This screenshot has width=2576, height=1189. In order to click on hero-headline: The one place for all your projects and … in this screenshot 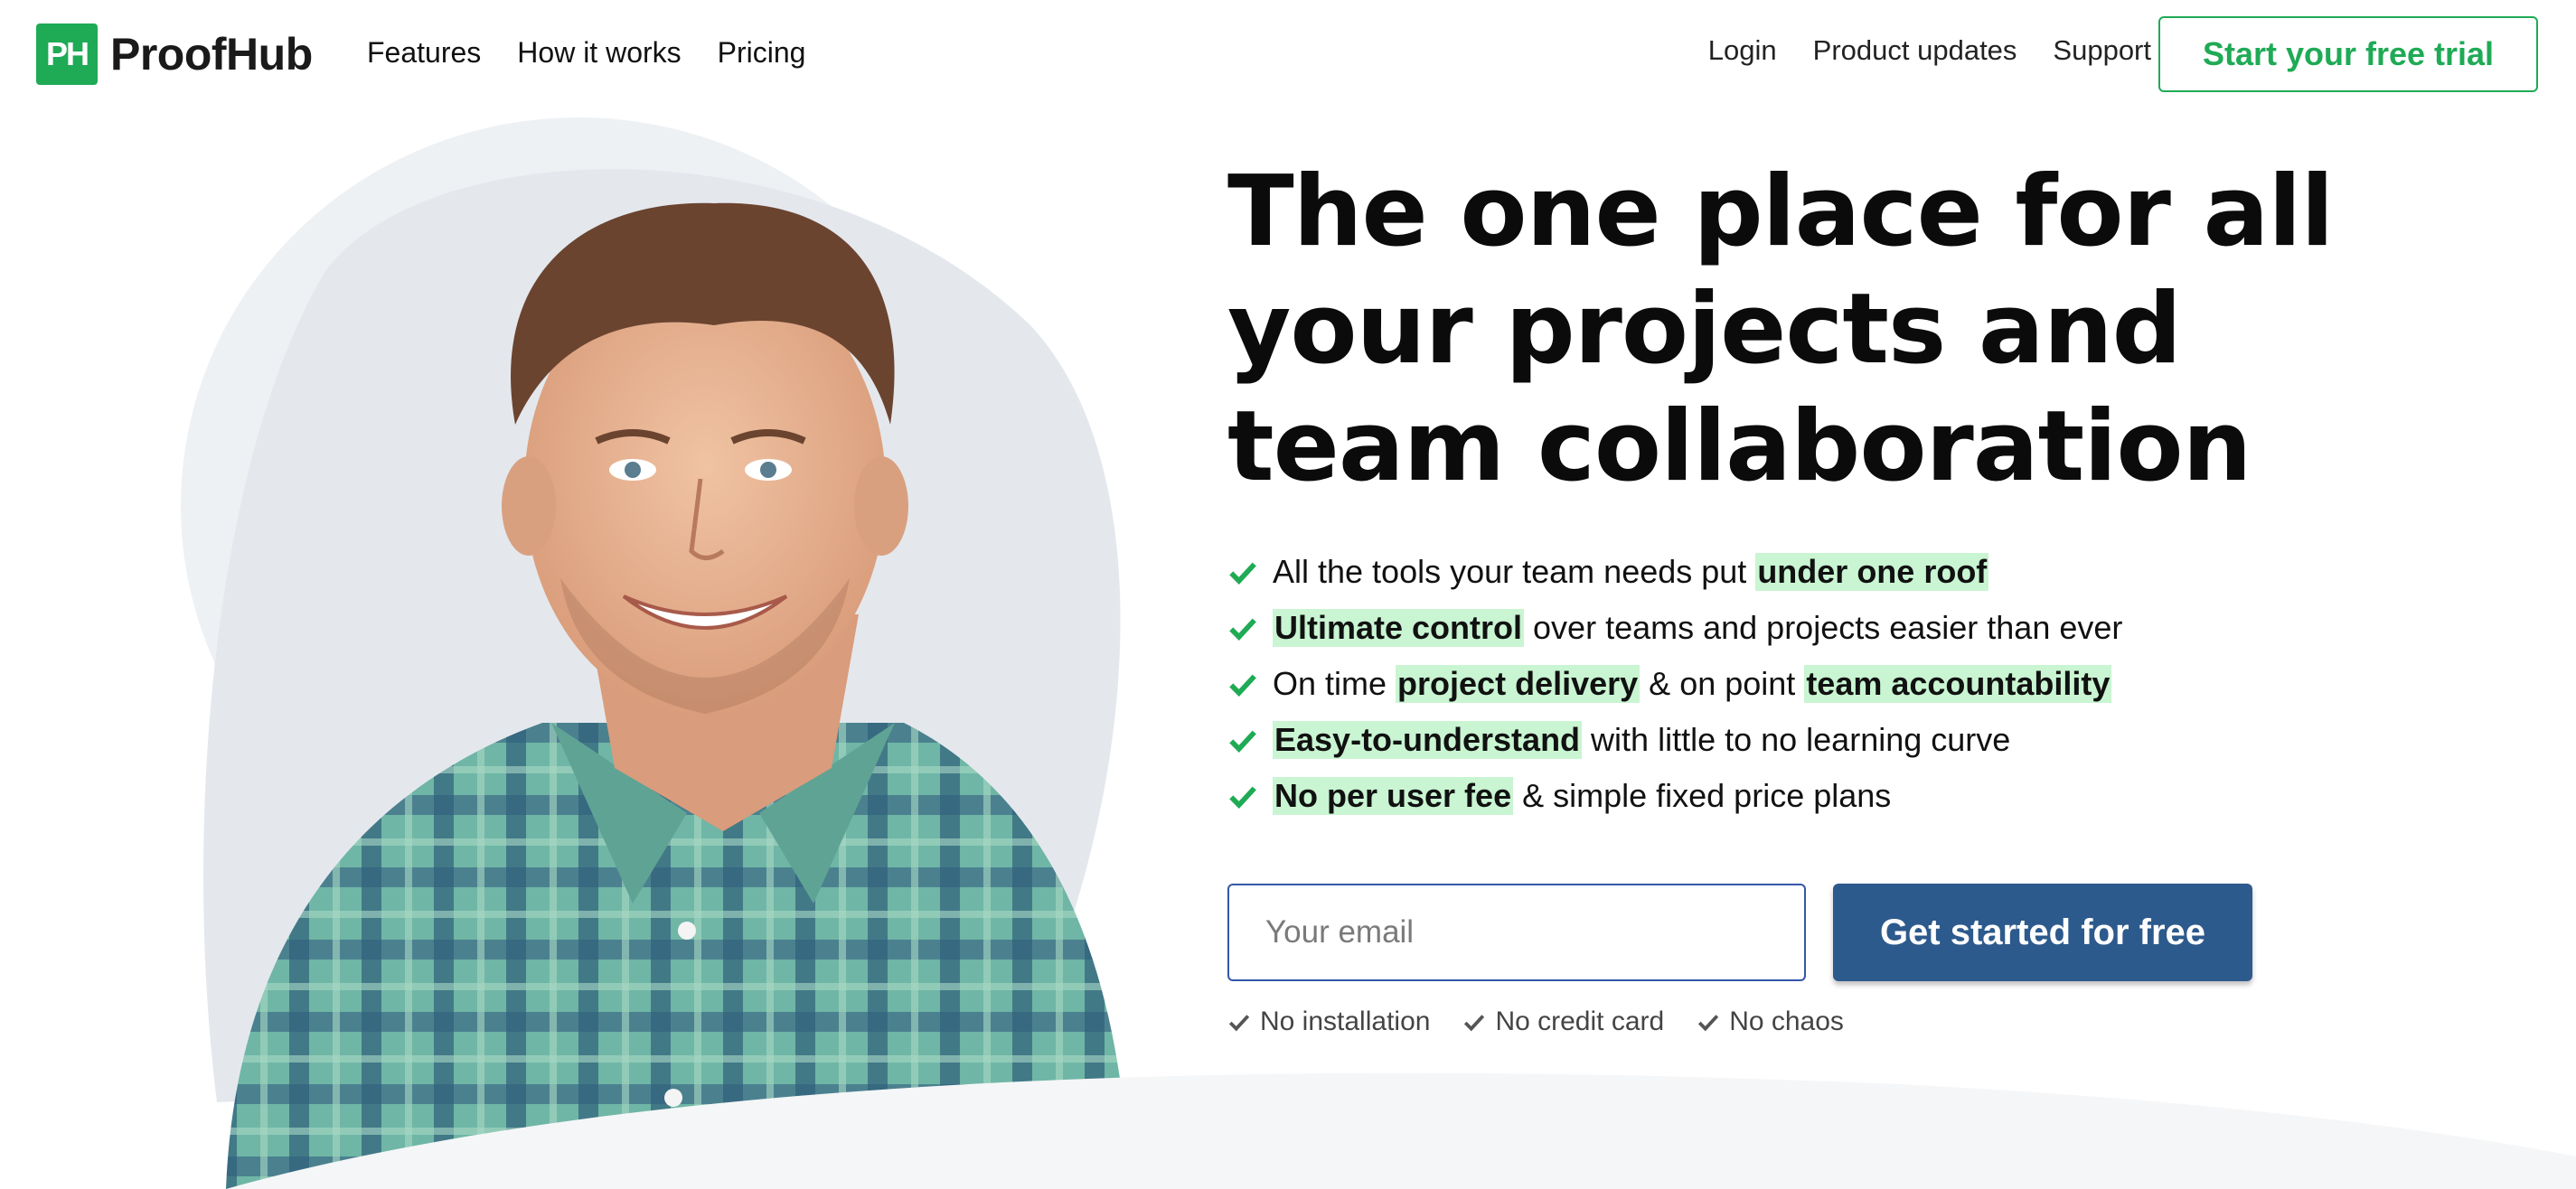, I will do `click(1781, 329)`.